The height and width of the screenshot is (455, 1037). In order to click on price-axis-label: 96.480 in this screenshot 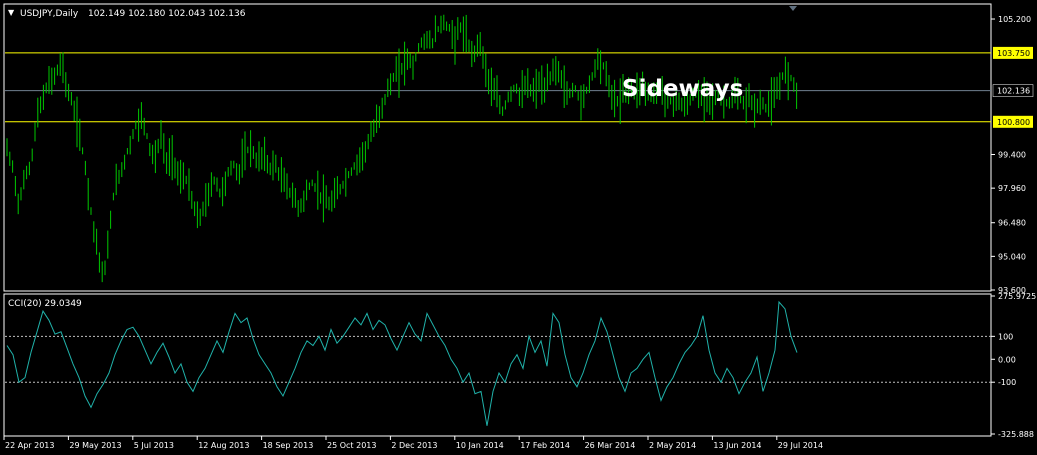, I will do `click(1012, 223)`.